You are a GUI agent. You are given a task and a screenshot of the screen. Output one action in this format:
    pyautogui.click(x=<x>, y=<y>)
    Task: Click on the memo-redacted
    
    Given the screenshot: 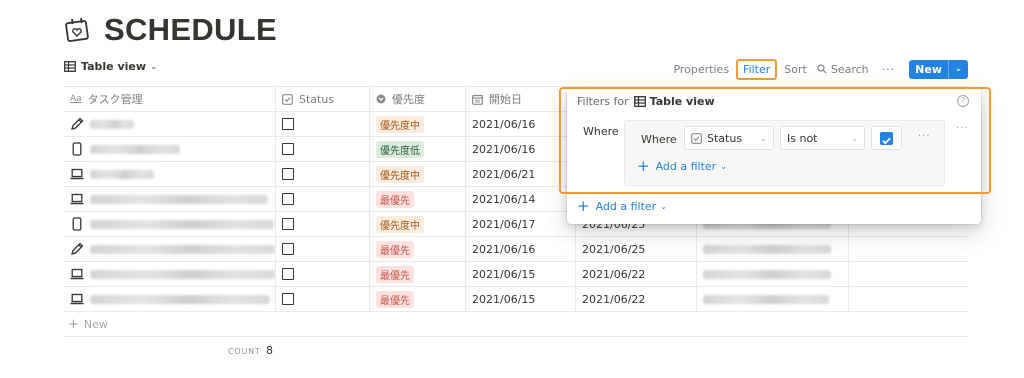 What is the action you would take?
    pyautogui.click(x=766, y=299)
    